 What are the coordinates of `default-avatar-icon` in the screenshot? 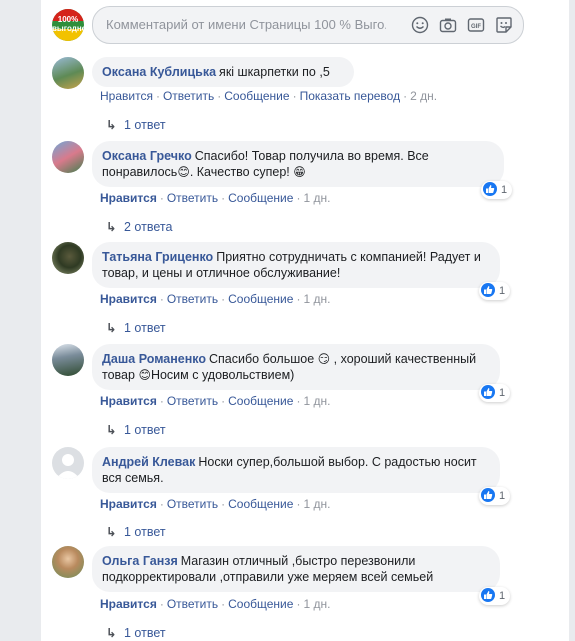 It's located at (68, 466).